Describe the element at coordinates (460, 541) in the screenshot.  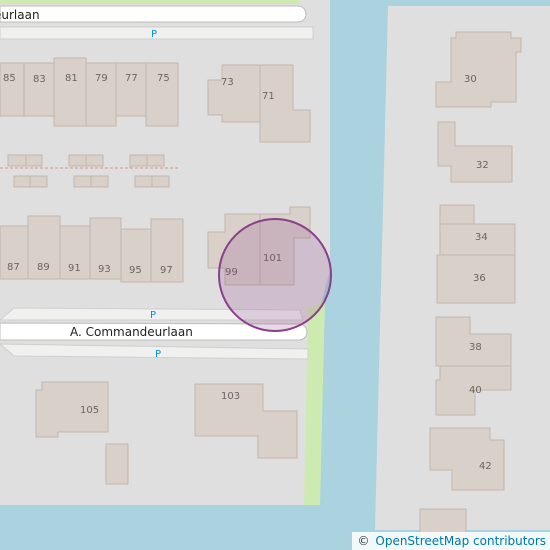
I see `osm-contributors-link: OpenStreetMap contributors` at that location.